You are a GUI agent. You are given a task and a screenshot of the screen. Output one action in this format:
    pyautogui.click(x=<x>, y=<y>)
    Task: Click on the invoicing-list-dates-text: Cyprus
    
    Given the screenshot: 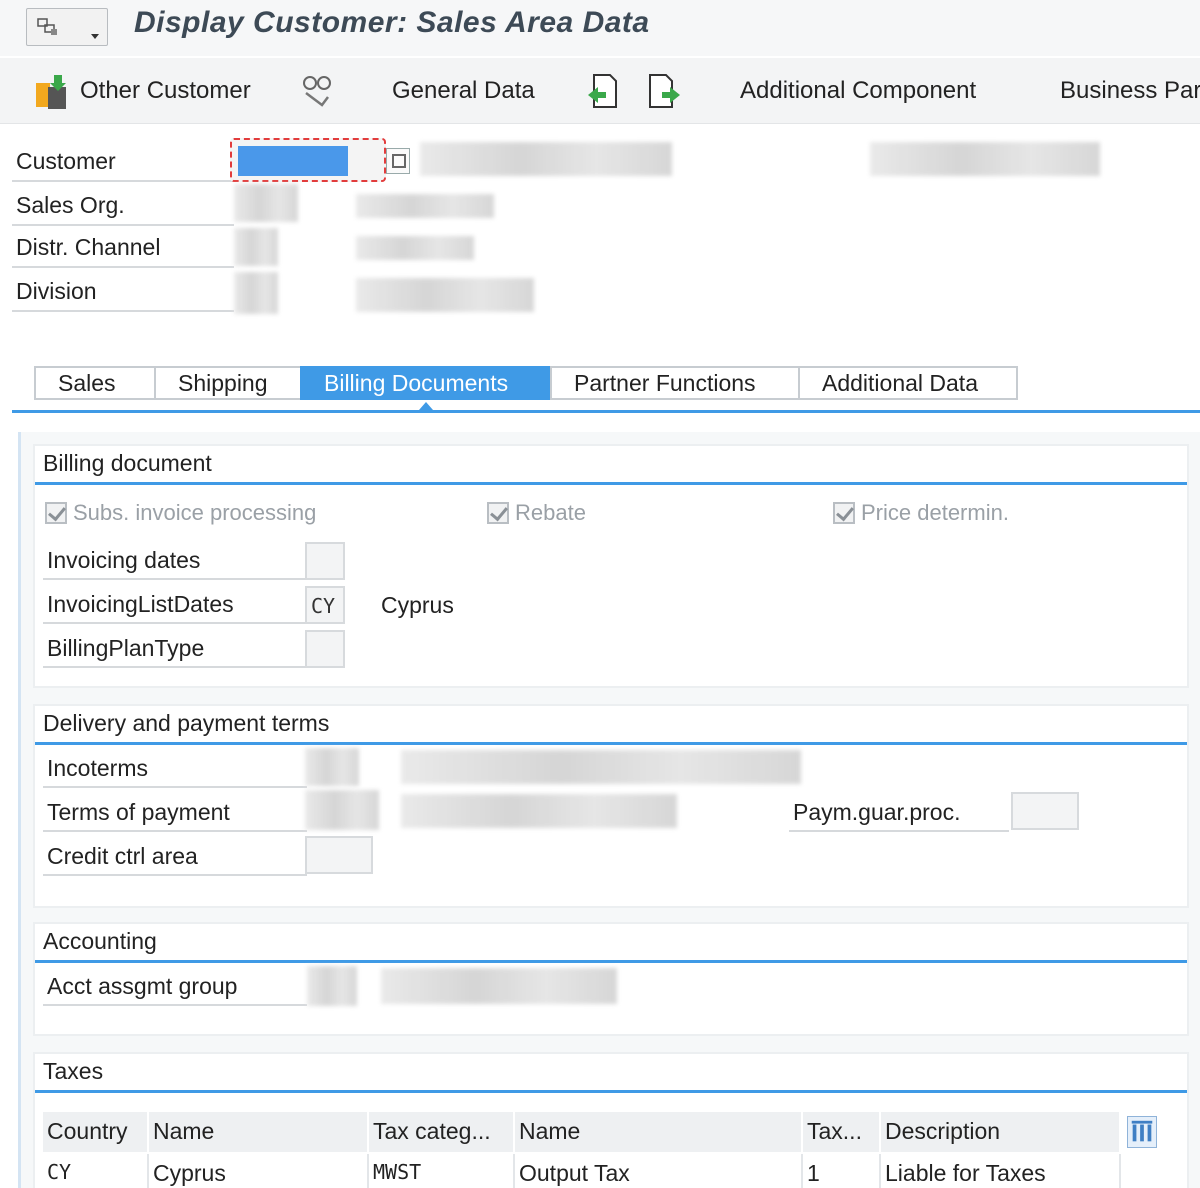 What is the action you would take?
    pyautogui.click(x=417, y=605)
    